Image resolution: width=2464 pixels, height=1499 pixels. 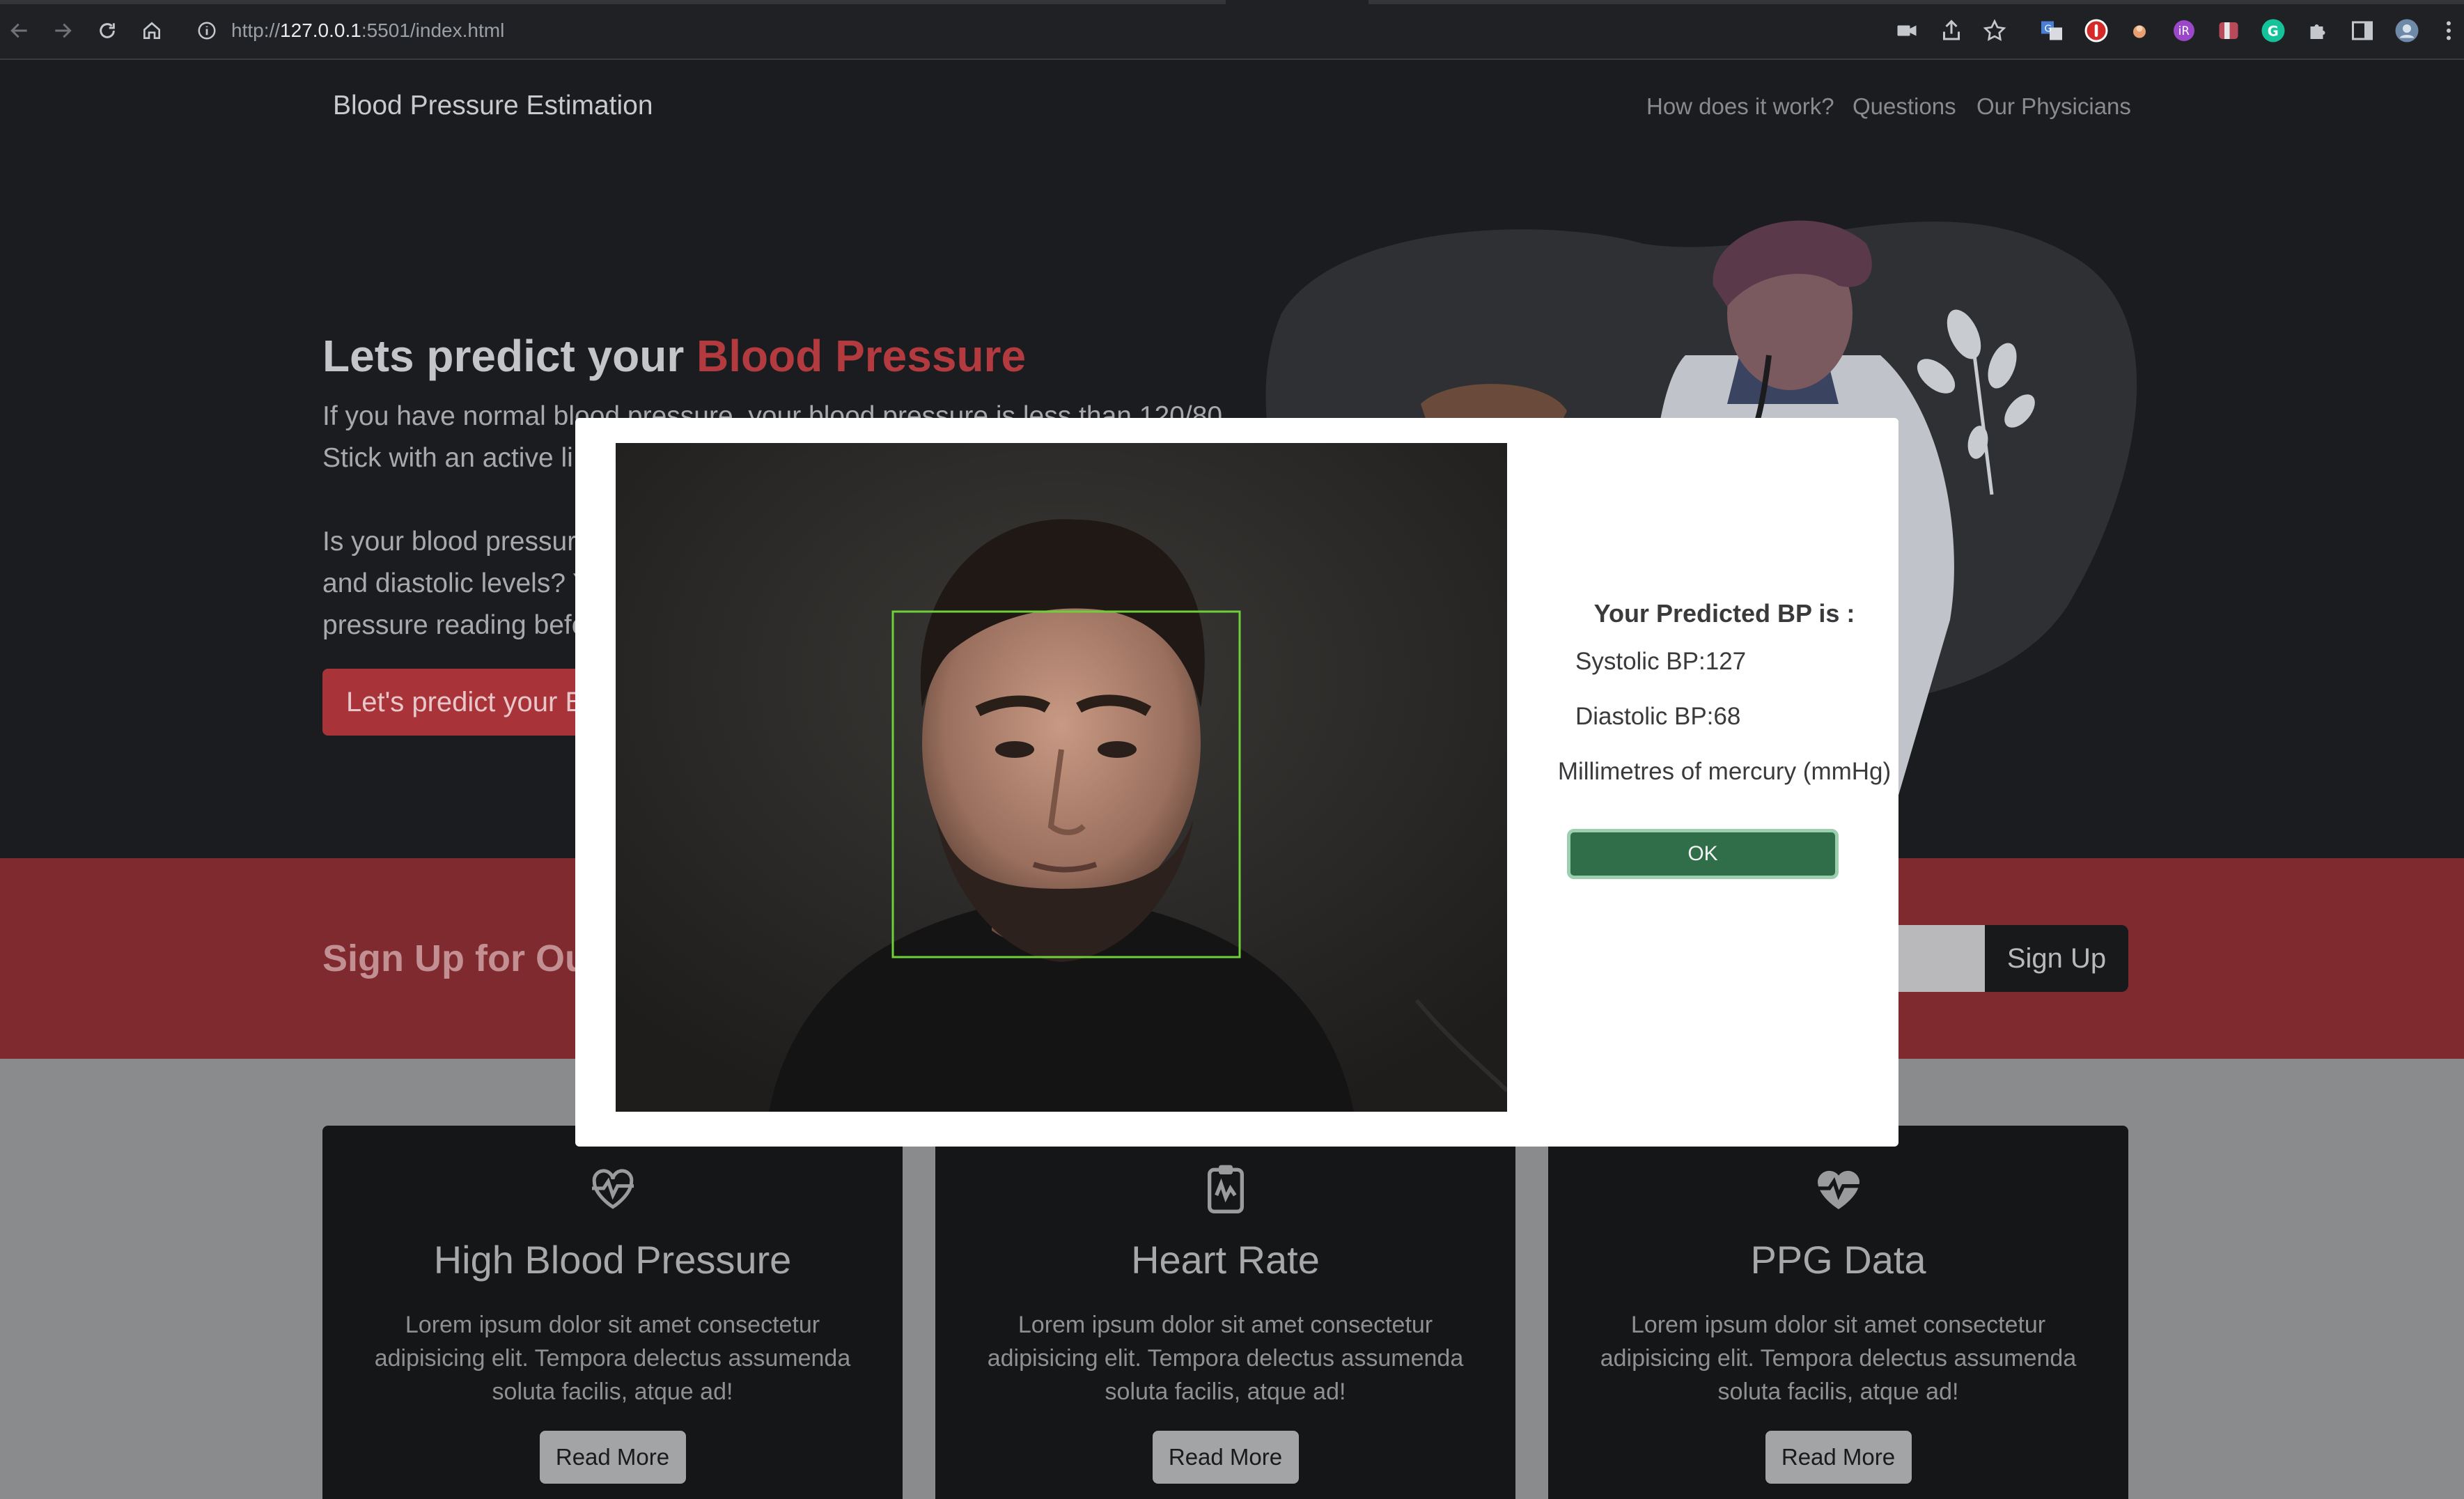 What do you see at coordinates (433, 30) in the screenshot?
I see `url-path: :5501/index.html` at bounding box center [433, 30].